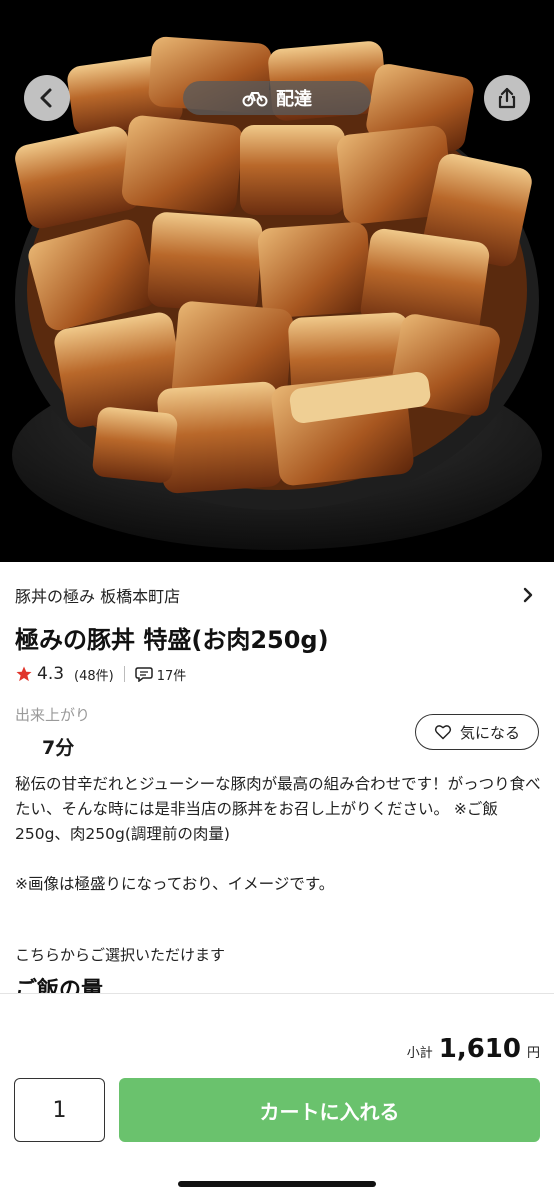 Image resolution: width=554 pixels, height=1200 pixels. What do you see at coordinates (59, 1110) in the screenshot?
I see `quantity-selector: 1` at bounding box center [59, 1110].